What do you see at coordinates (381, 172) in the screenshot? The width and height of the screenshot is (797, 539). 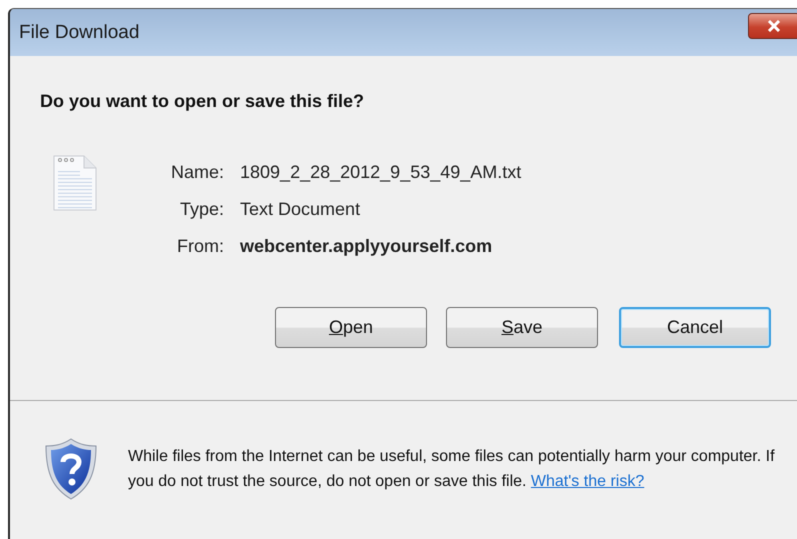 I see `field-value: 1809_2_28_2012_9_53_49_AM.txt` at bounding box center [381, 172].